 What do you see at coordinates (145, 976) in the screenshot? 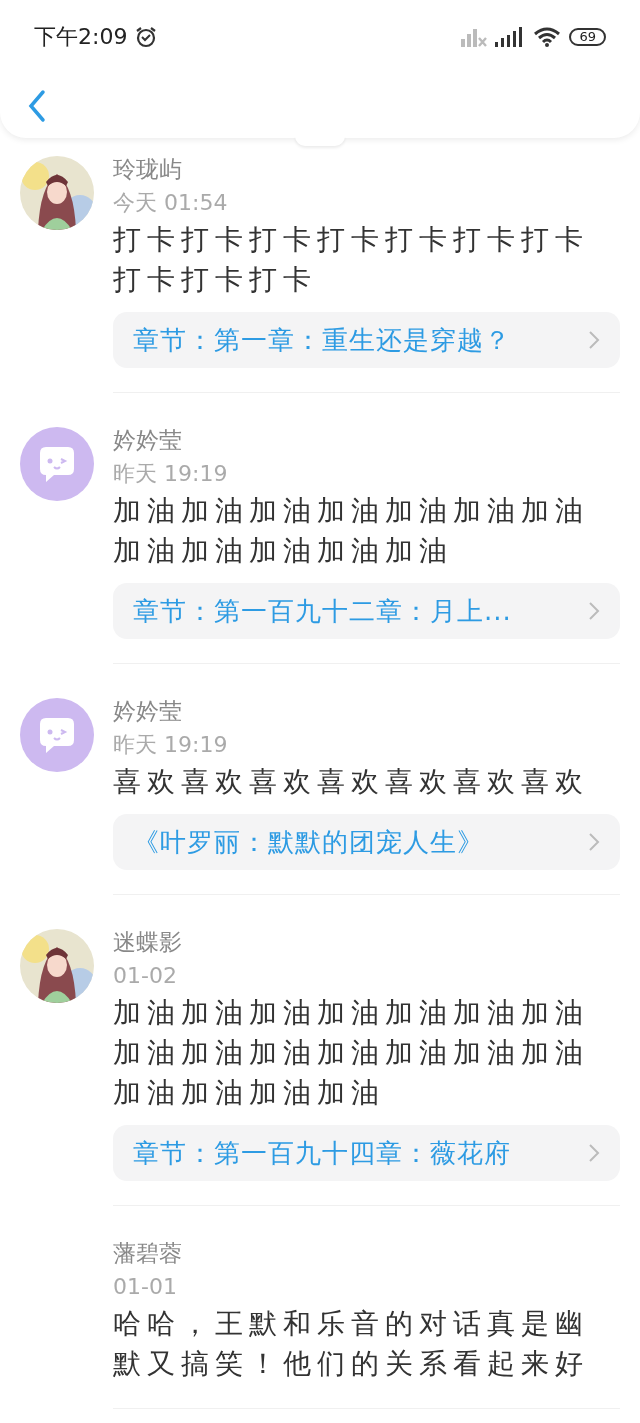
I see `comment-time: 01-02` at bounding box center [145, 976].